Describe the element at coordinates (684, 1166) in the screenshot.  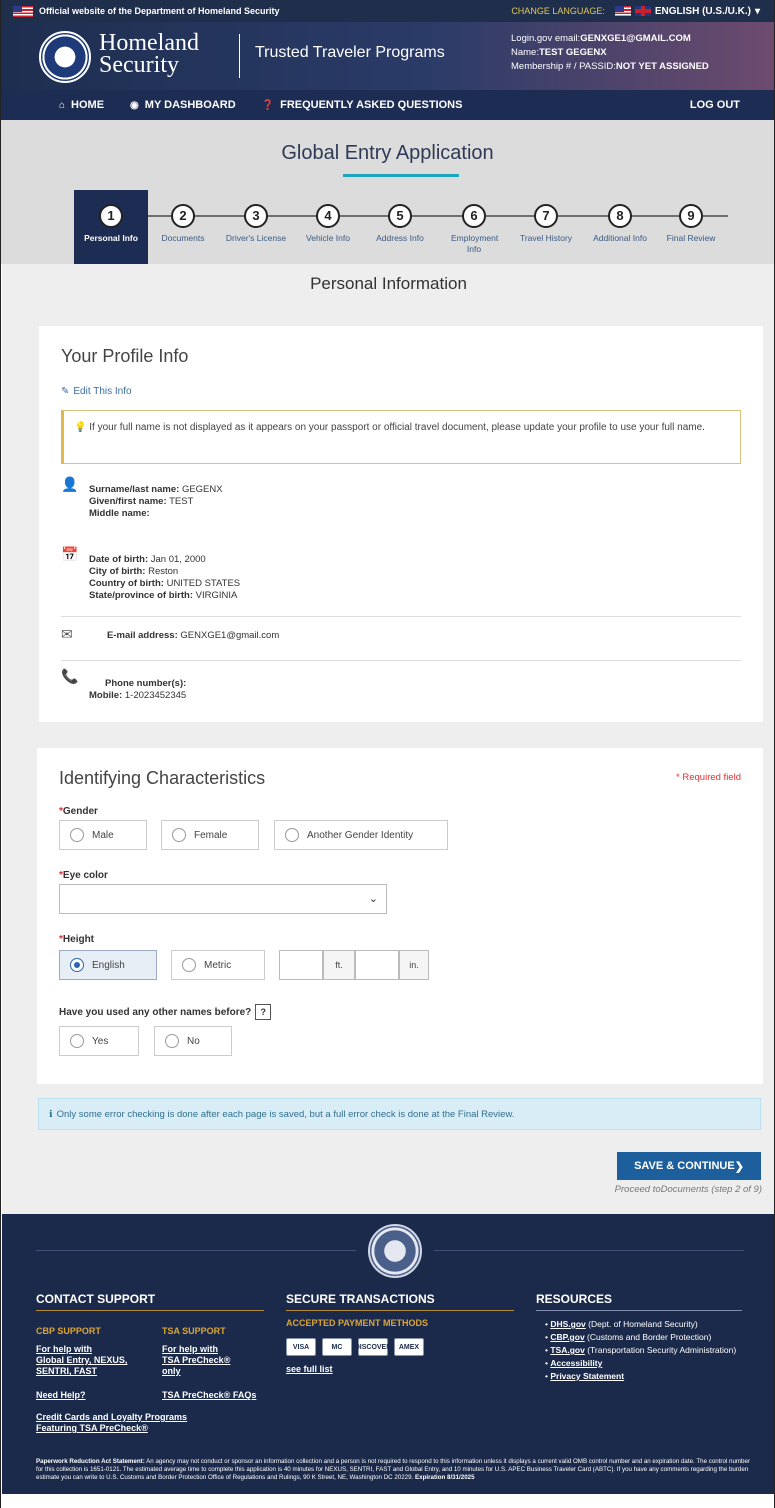
I see `save-button-label: SAVE & CONTINUE` at that location.